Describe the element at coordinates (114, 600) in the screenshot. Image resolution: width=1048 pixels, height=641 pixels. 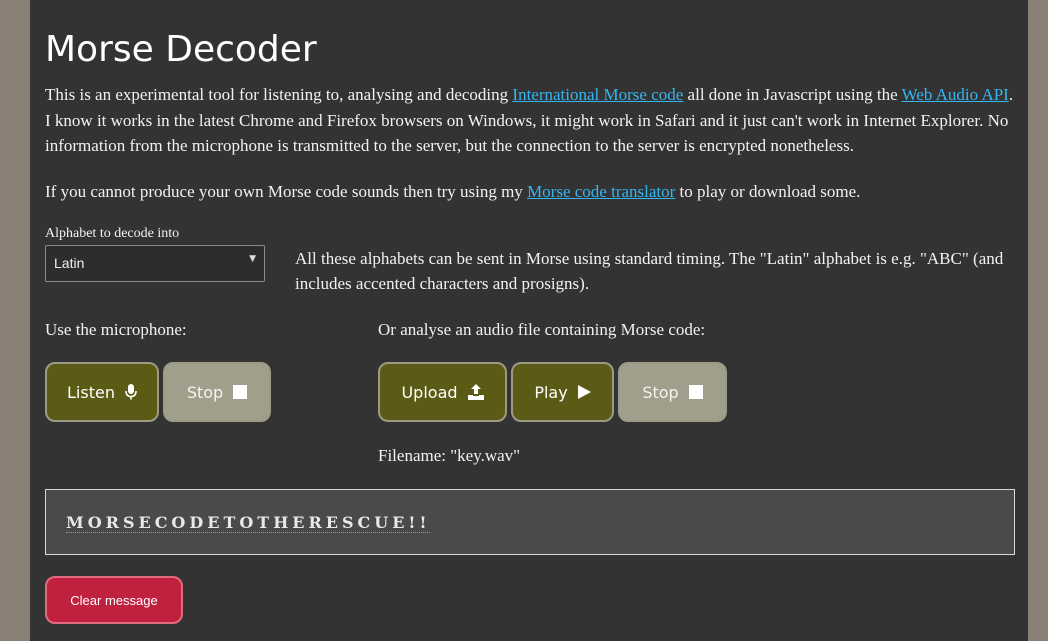
I see `clear-message-button: Clear message` at that location.